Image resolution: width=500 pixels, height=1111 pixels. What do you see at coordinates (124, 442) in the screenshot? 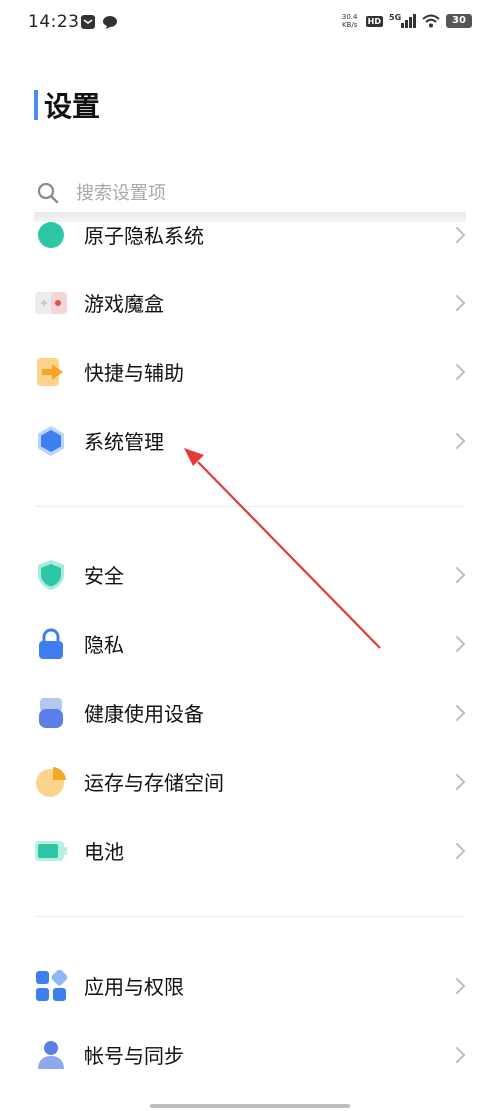
I see `settings-item-label: 系统管理` at bounding box center [124, 442].